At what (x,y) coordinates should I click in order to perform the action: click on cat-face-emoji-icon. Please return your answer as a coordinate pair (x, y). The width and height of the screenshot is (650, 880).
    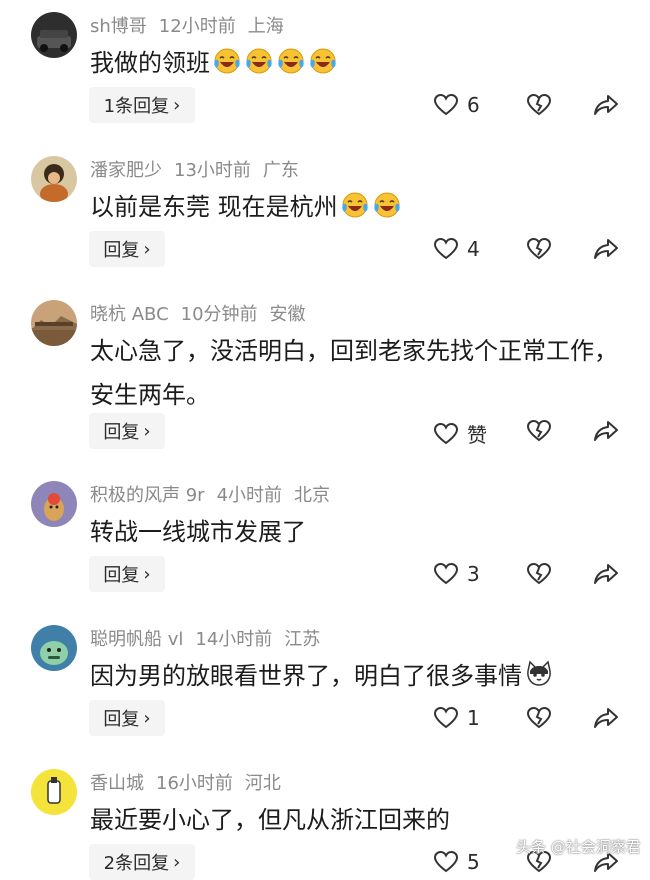
    Looking at the image, I should click on (539, 673).